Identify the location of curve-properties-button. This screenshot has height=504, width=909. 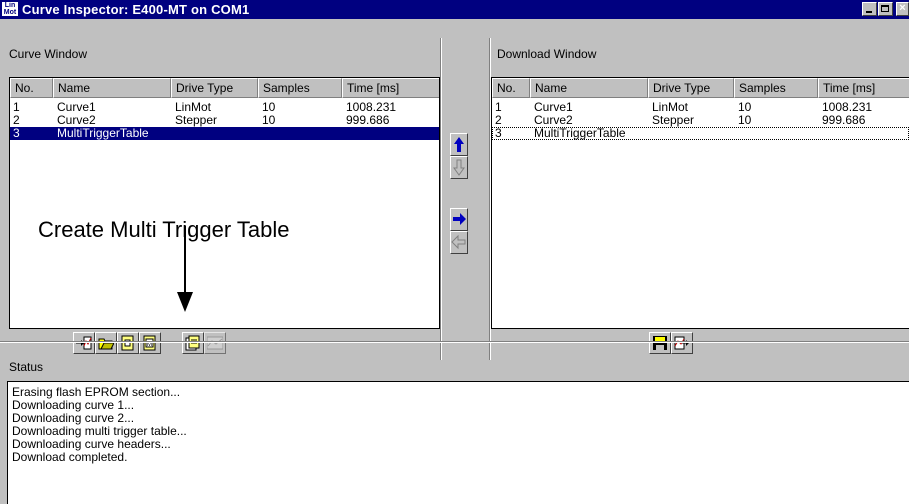
(193, 343).